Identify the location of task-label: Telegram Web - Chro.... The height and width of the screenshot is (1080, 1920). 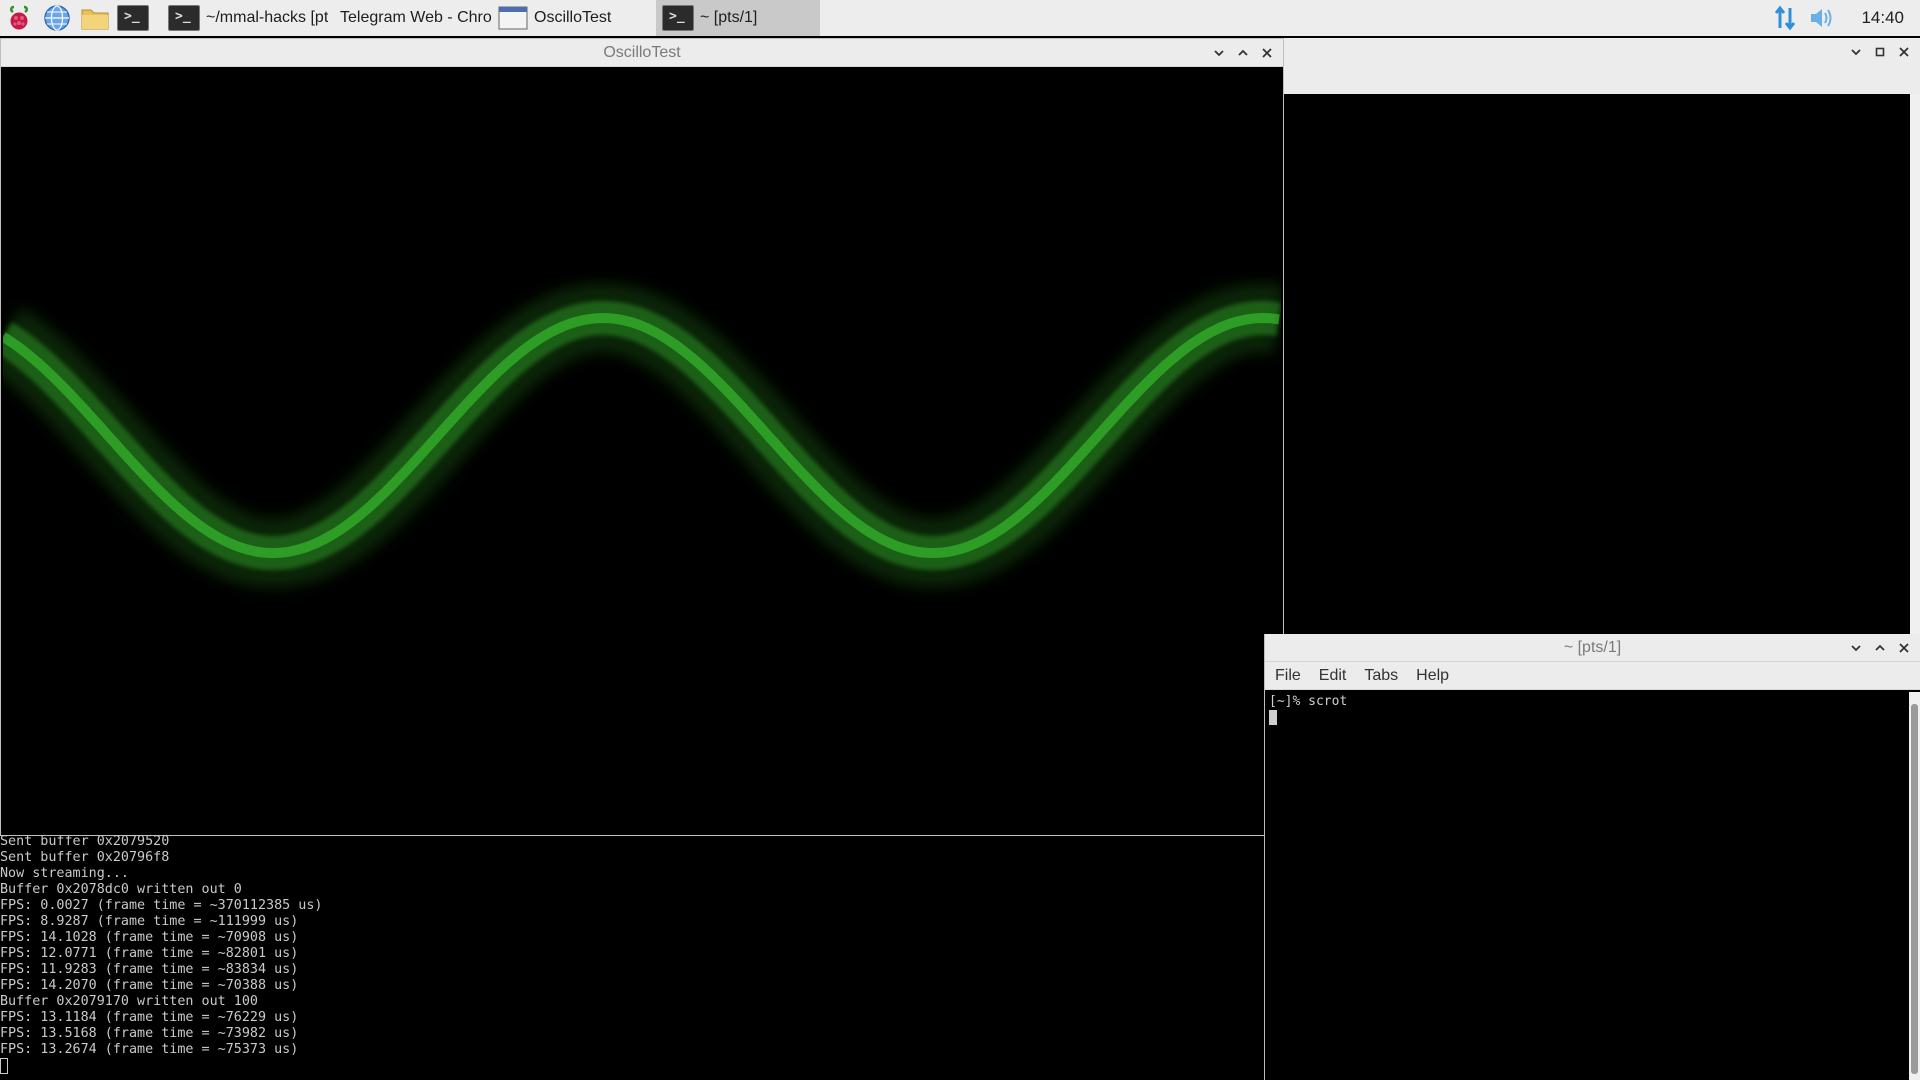
(416, 17).